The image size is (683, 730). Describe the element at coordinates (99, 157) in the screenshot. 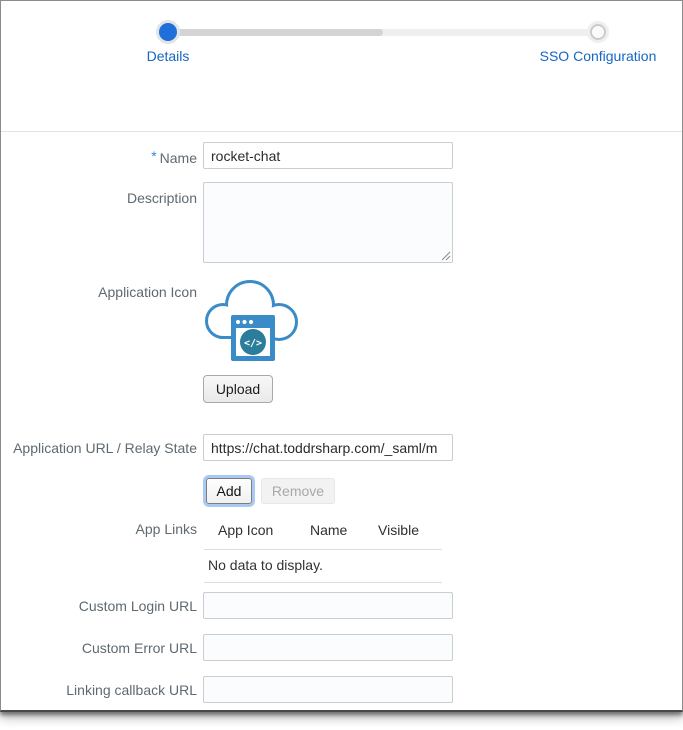

I see `name-label: * Name` at that location.